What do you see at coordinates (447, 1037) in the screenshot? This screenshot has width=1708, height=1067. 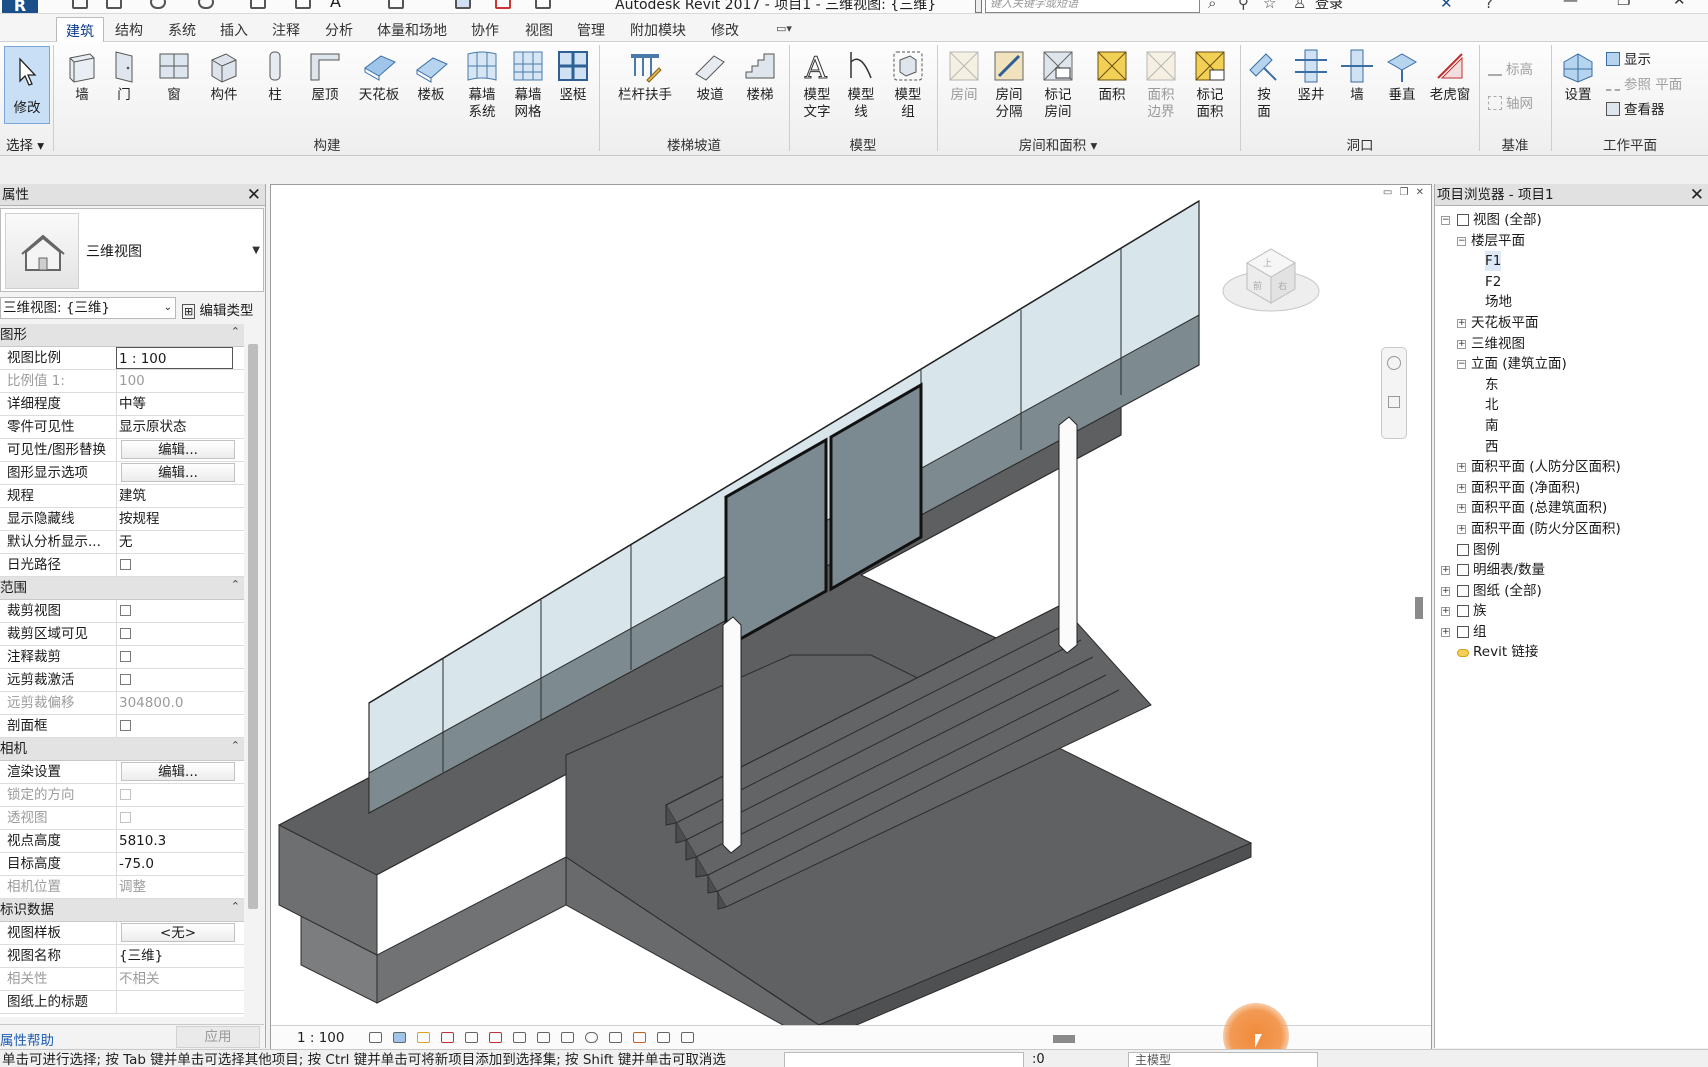 I see `shadows-icon` at bounding box center [447, 1037].